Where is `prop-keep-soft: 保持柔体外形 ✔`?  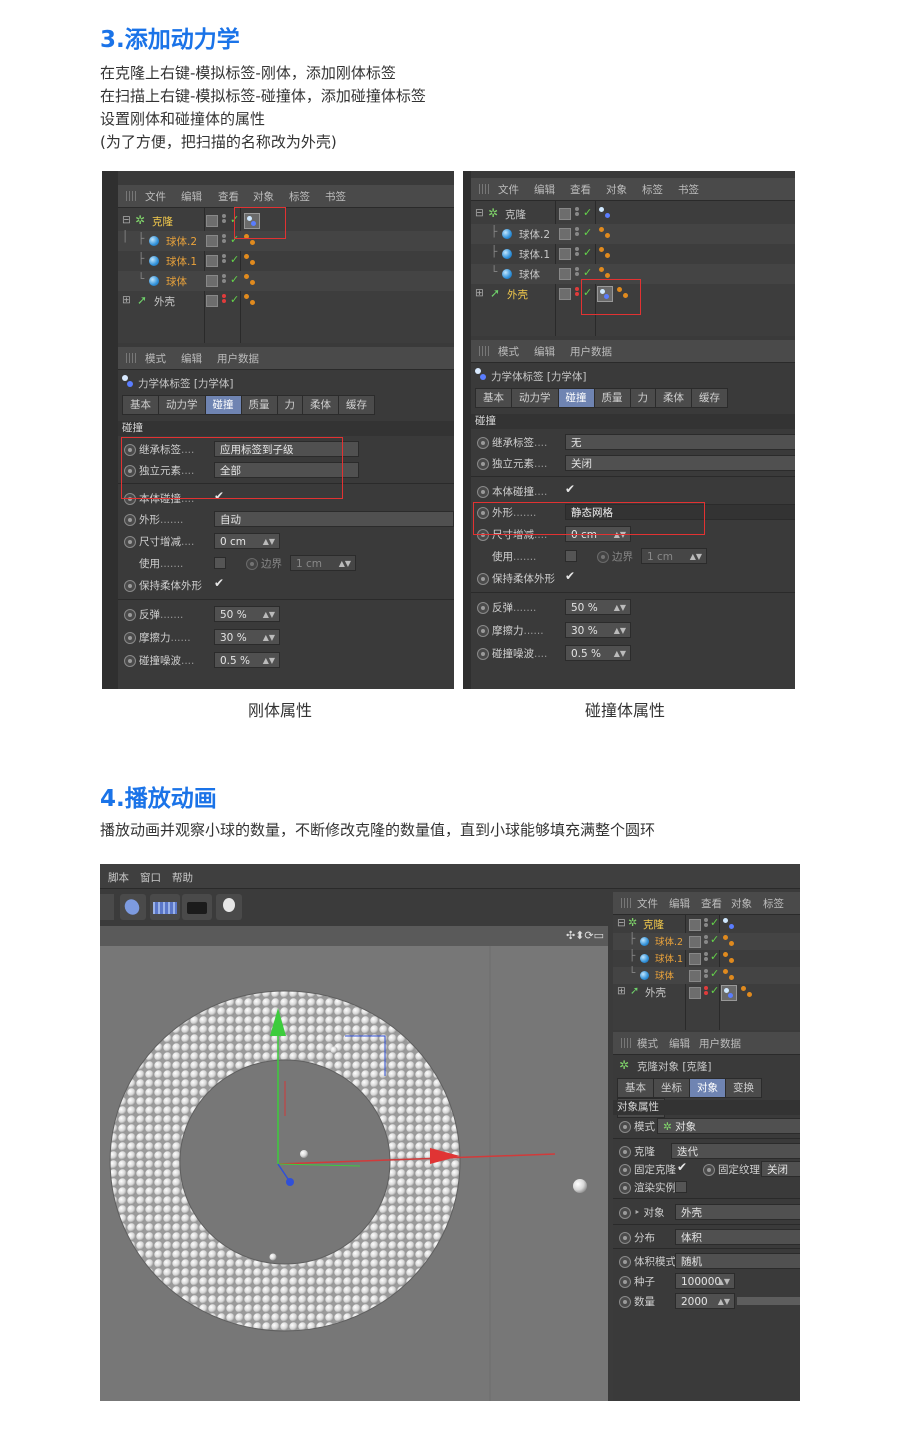 prop-keep-soft: 保持柔体外形 ✔ is located at coordinates (286, 585).